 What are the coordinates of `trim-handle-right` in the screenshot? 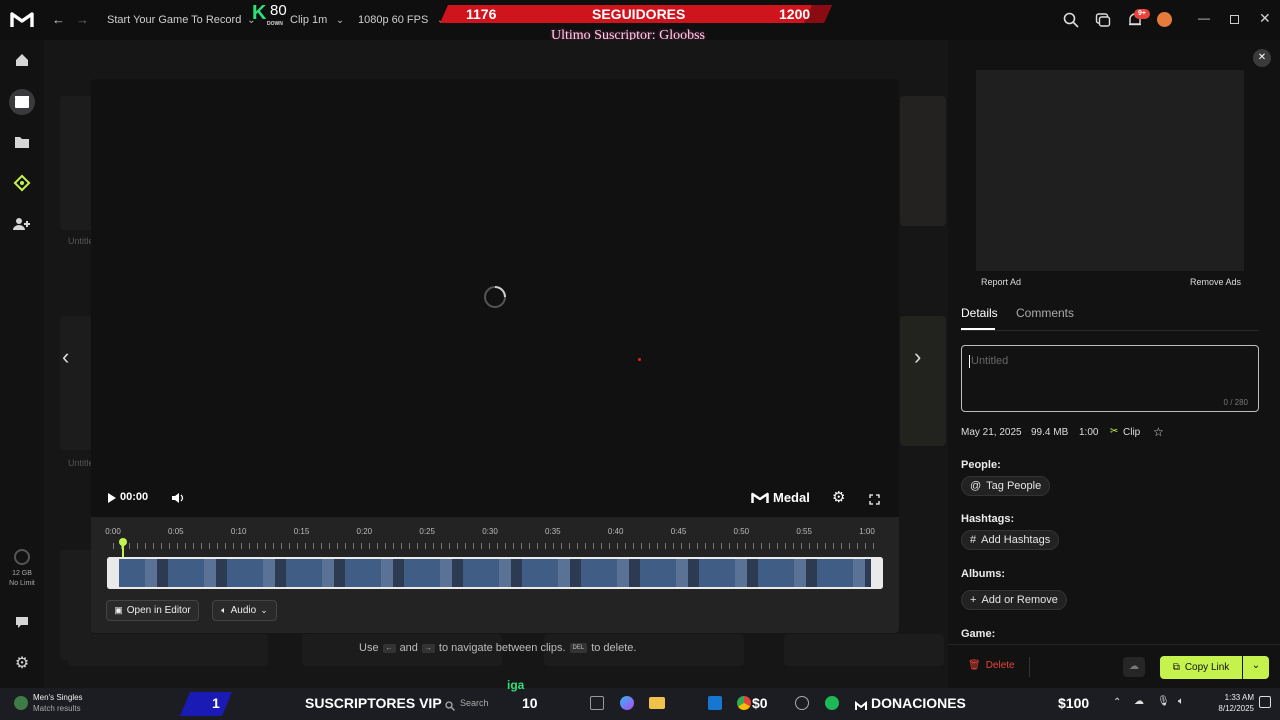 It's located at (877, 573).